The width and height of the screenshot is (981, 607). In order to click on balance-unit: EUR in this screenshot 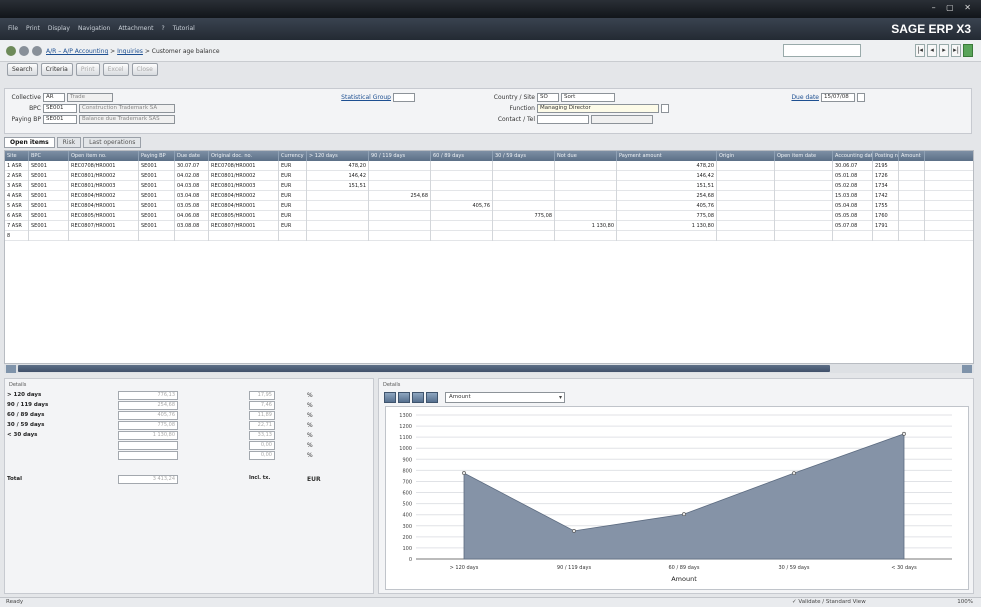, I will do `click(314, 479)`.